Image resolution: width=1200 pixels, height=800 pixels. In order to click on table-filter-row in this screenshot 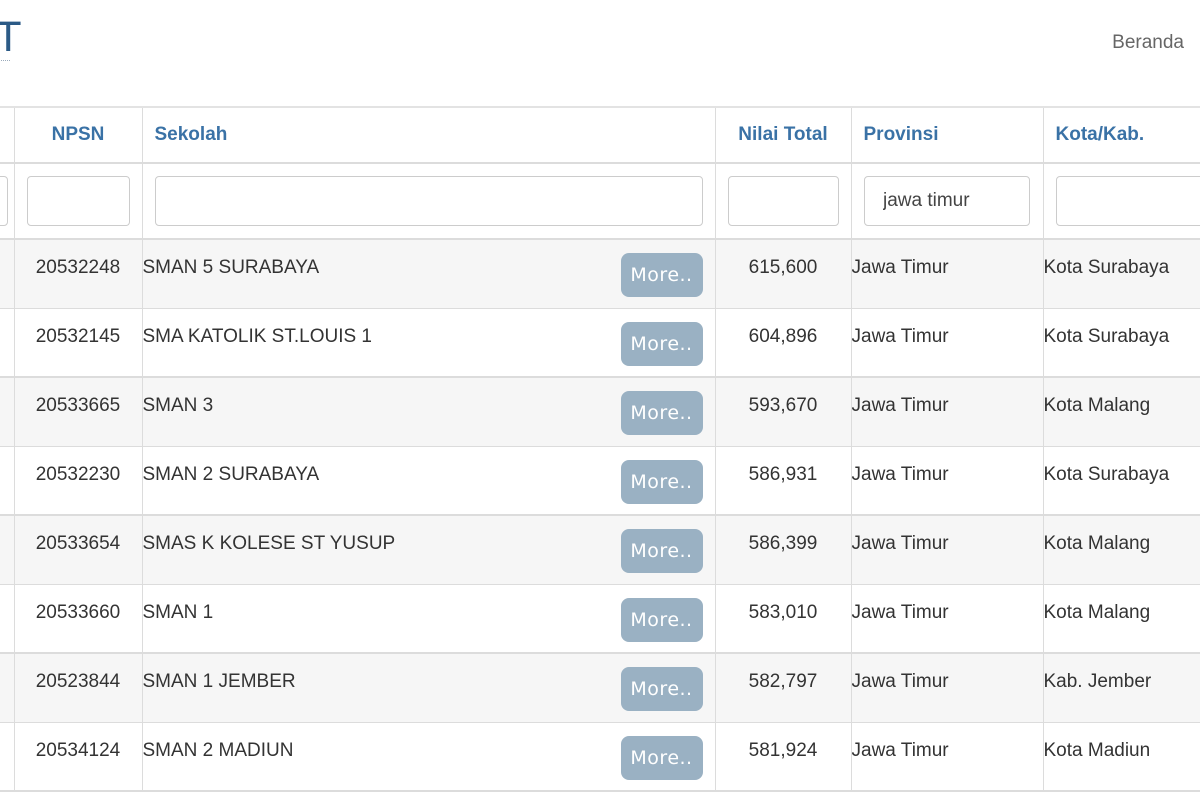, I will do `click(600, 201)`.